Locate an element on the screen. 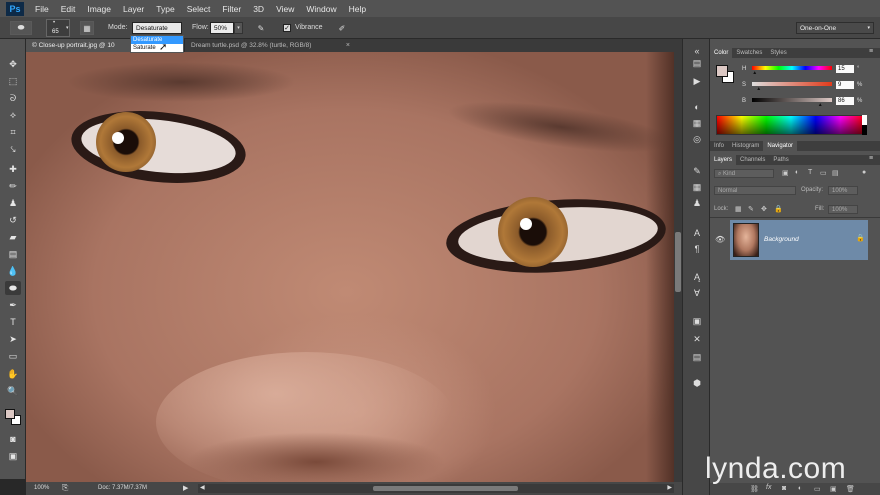  menu-filter: Filter is located at coordinates (231, 9).